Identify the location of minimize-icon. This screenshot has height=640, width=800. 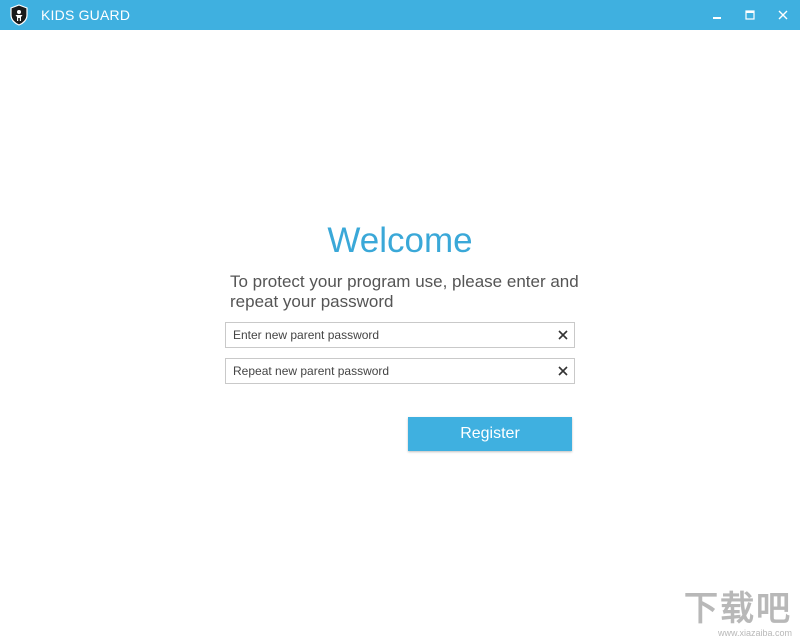
(717, 18).